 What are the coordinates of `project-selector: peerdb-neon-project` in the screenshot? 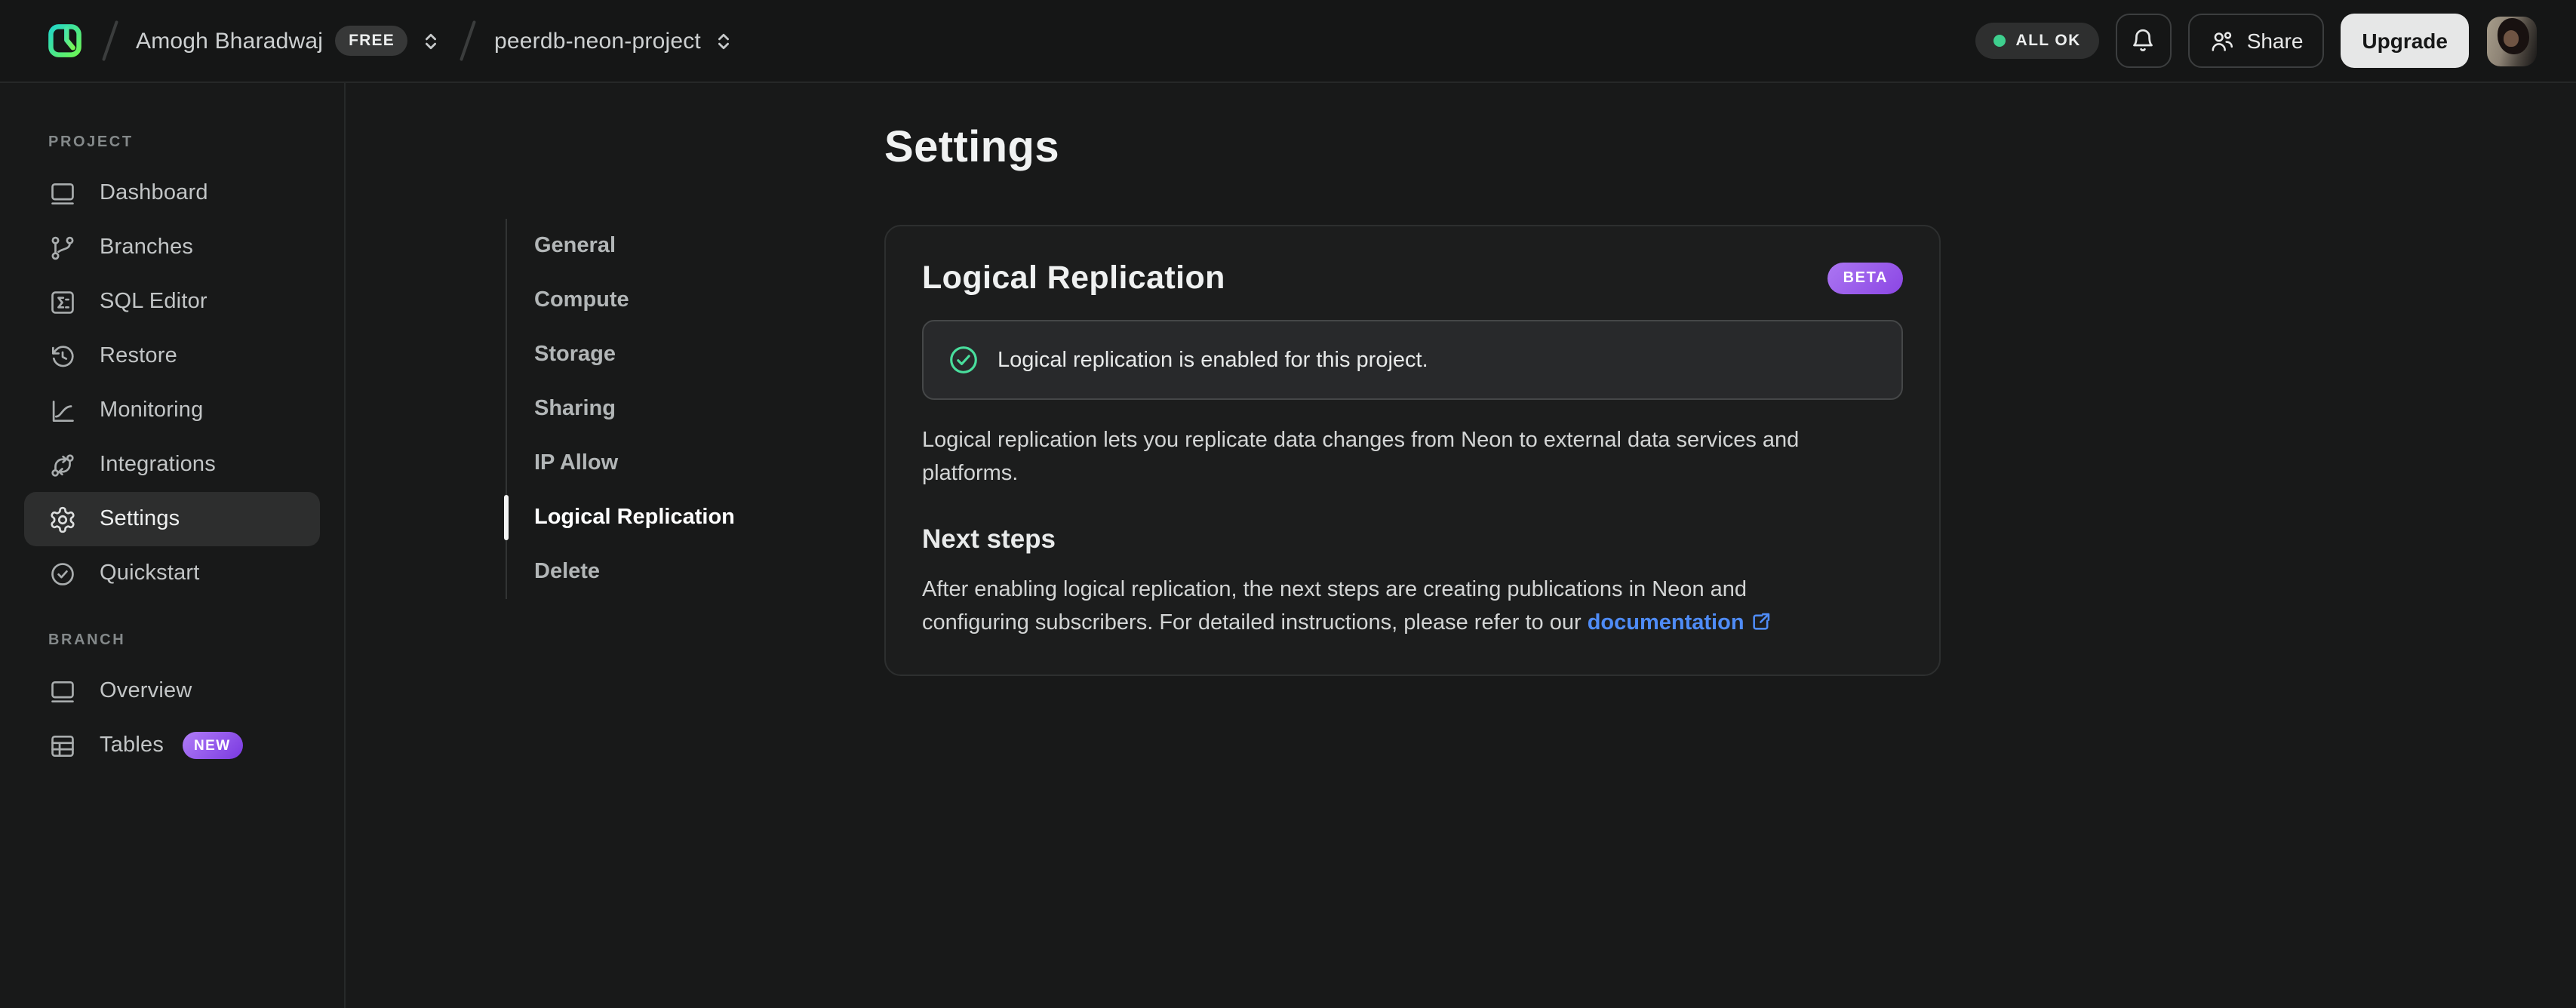 It's located at (615, 41).